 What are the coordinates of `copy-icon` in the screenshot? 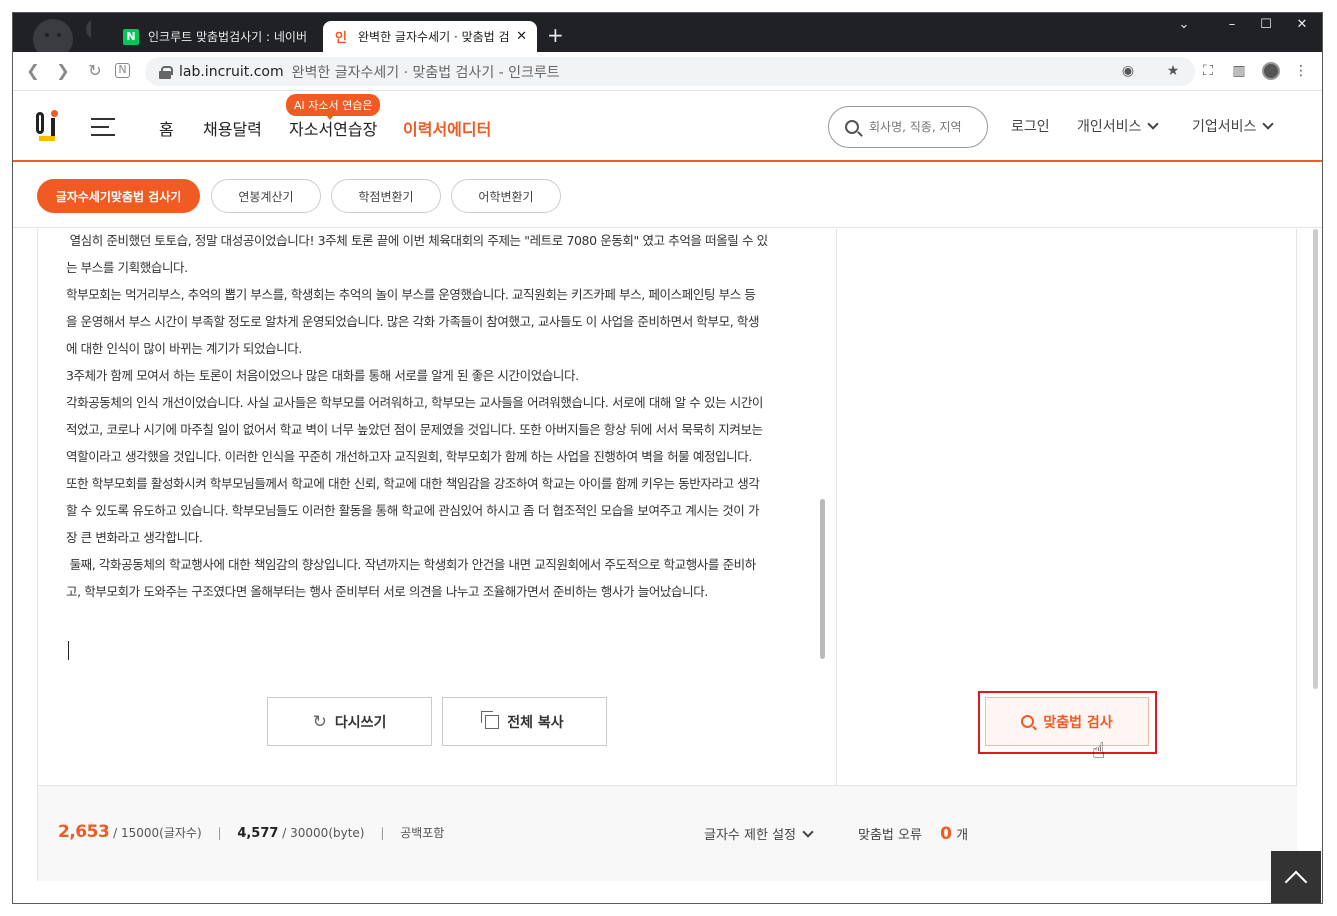 It's located at (490, 719).